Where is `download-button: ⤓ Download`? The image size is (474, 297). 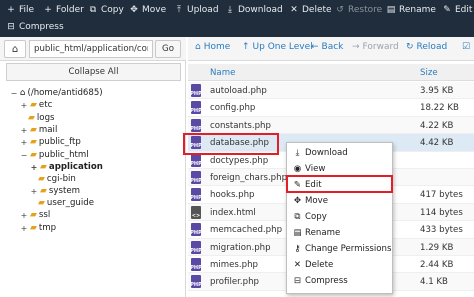 download-button: ⤓ Download is located at coordinates (254, 10).